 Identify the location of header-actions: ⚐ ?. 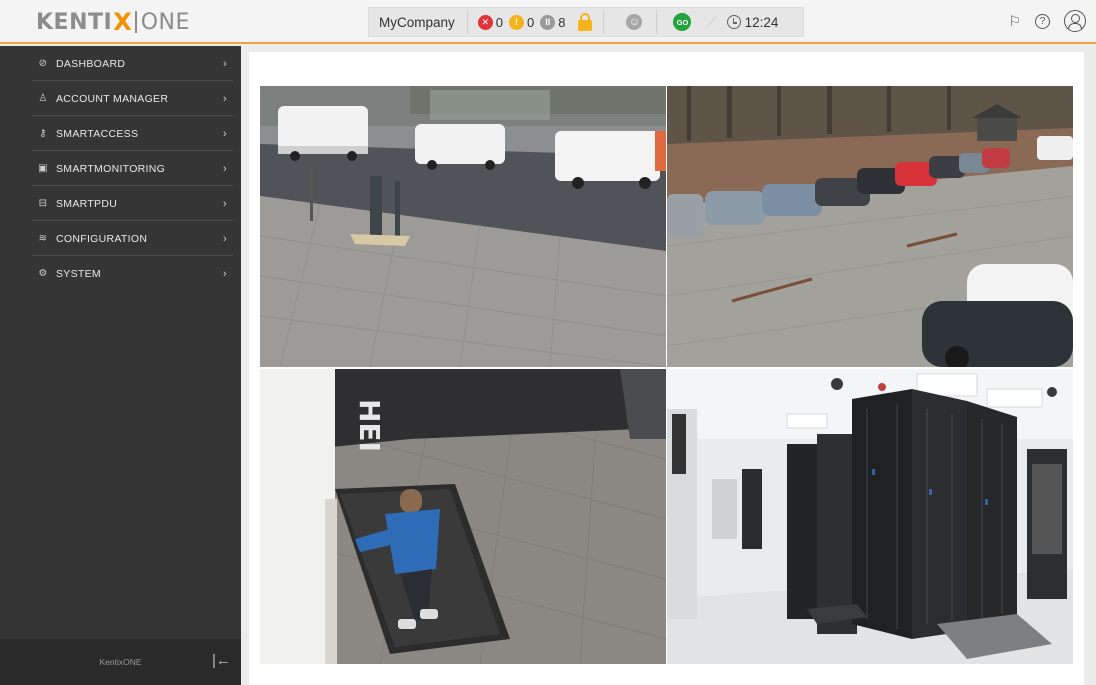
(1047, 21).